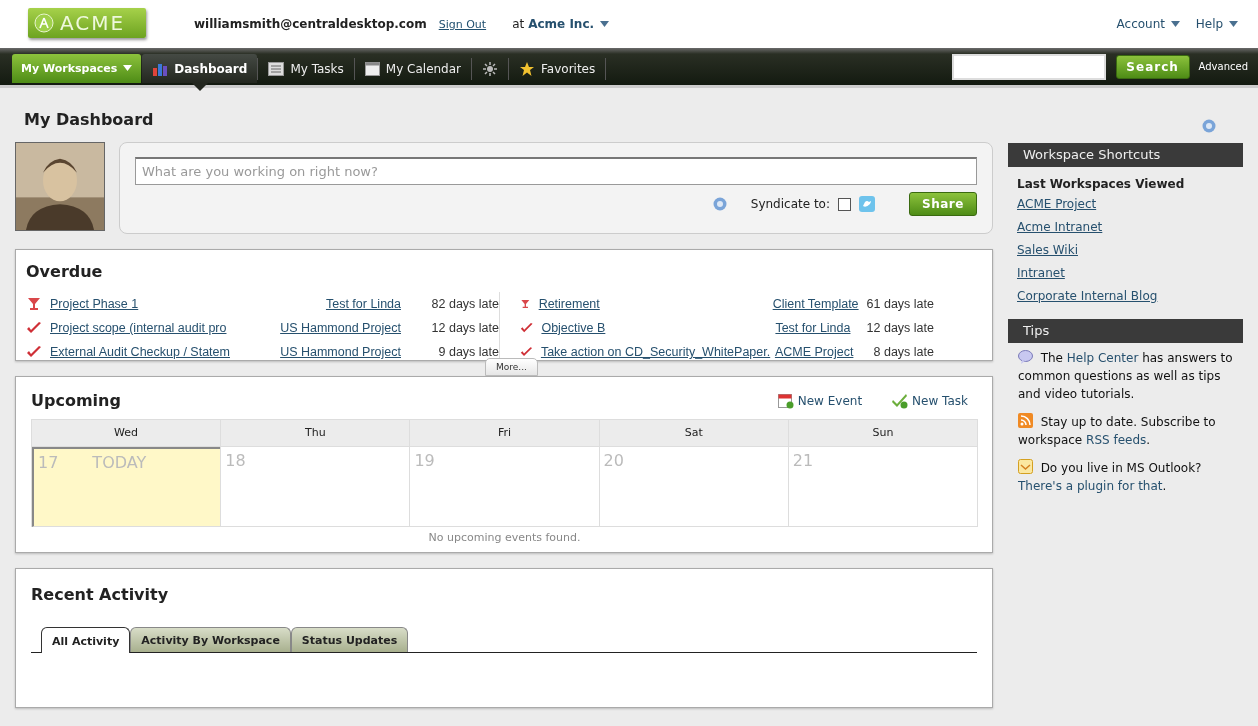 The image size is (1258, 726). Describe the element at coordinates (89, 119) in the screenshot. I see `page-title: My Dashboard` at that location.